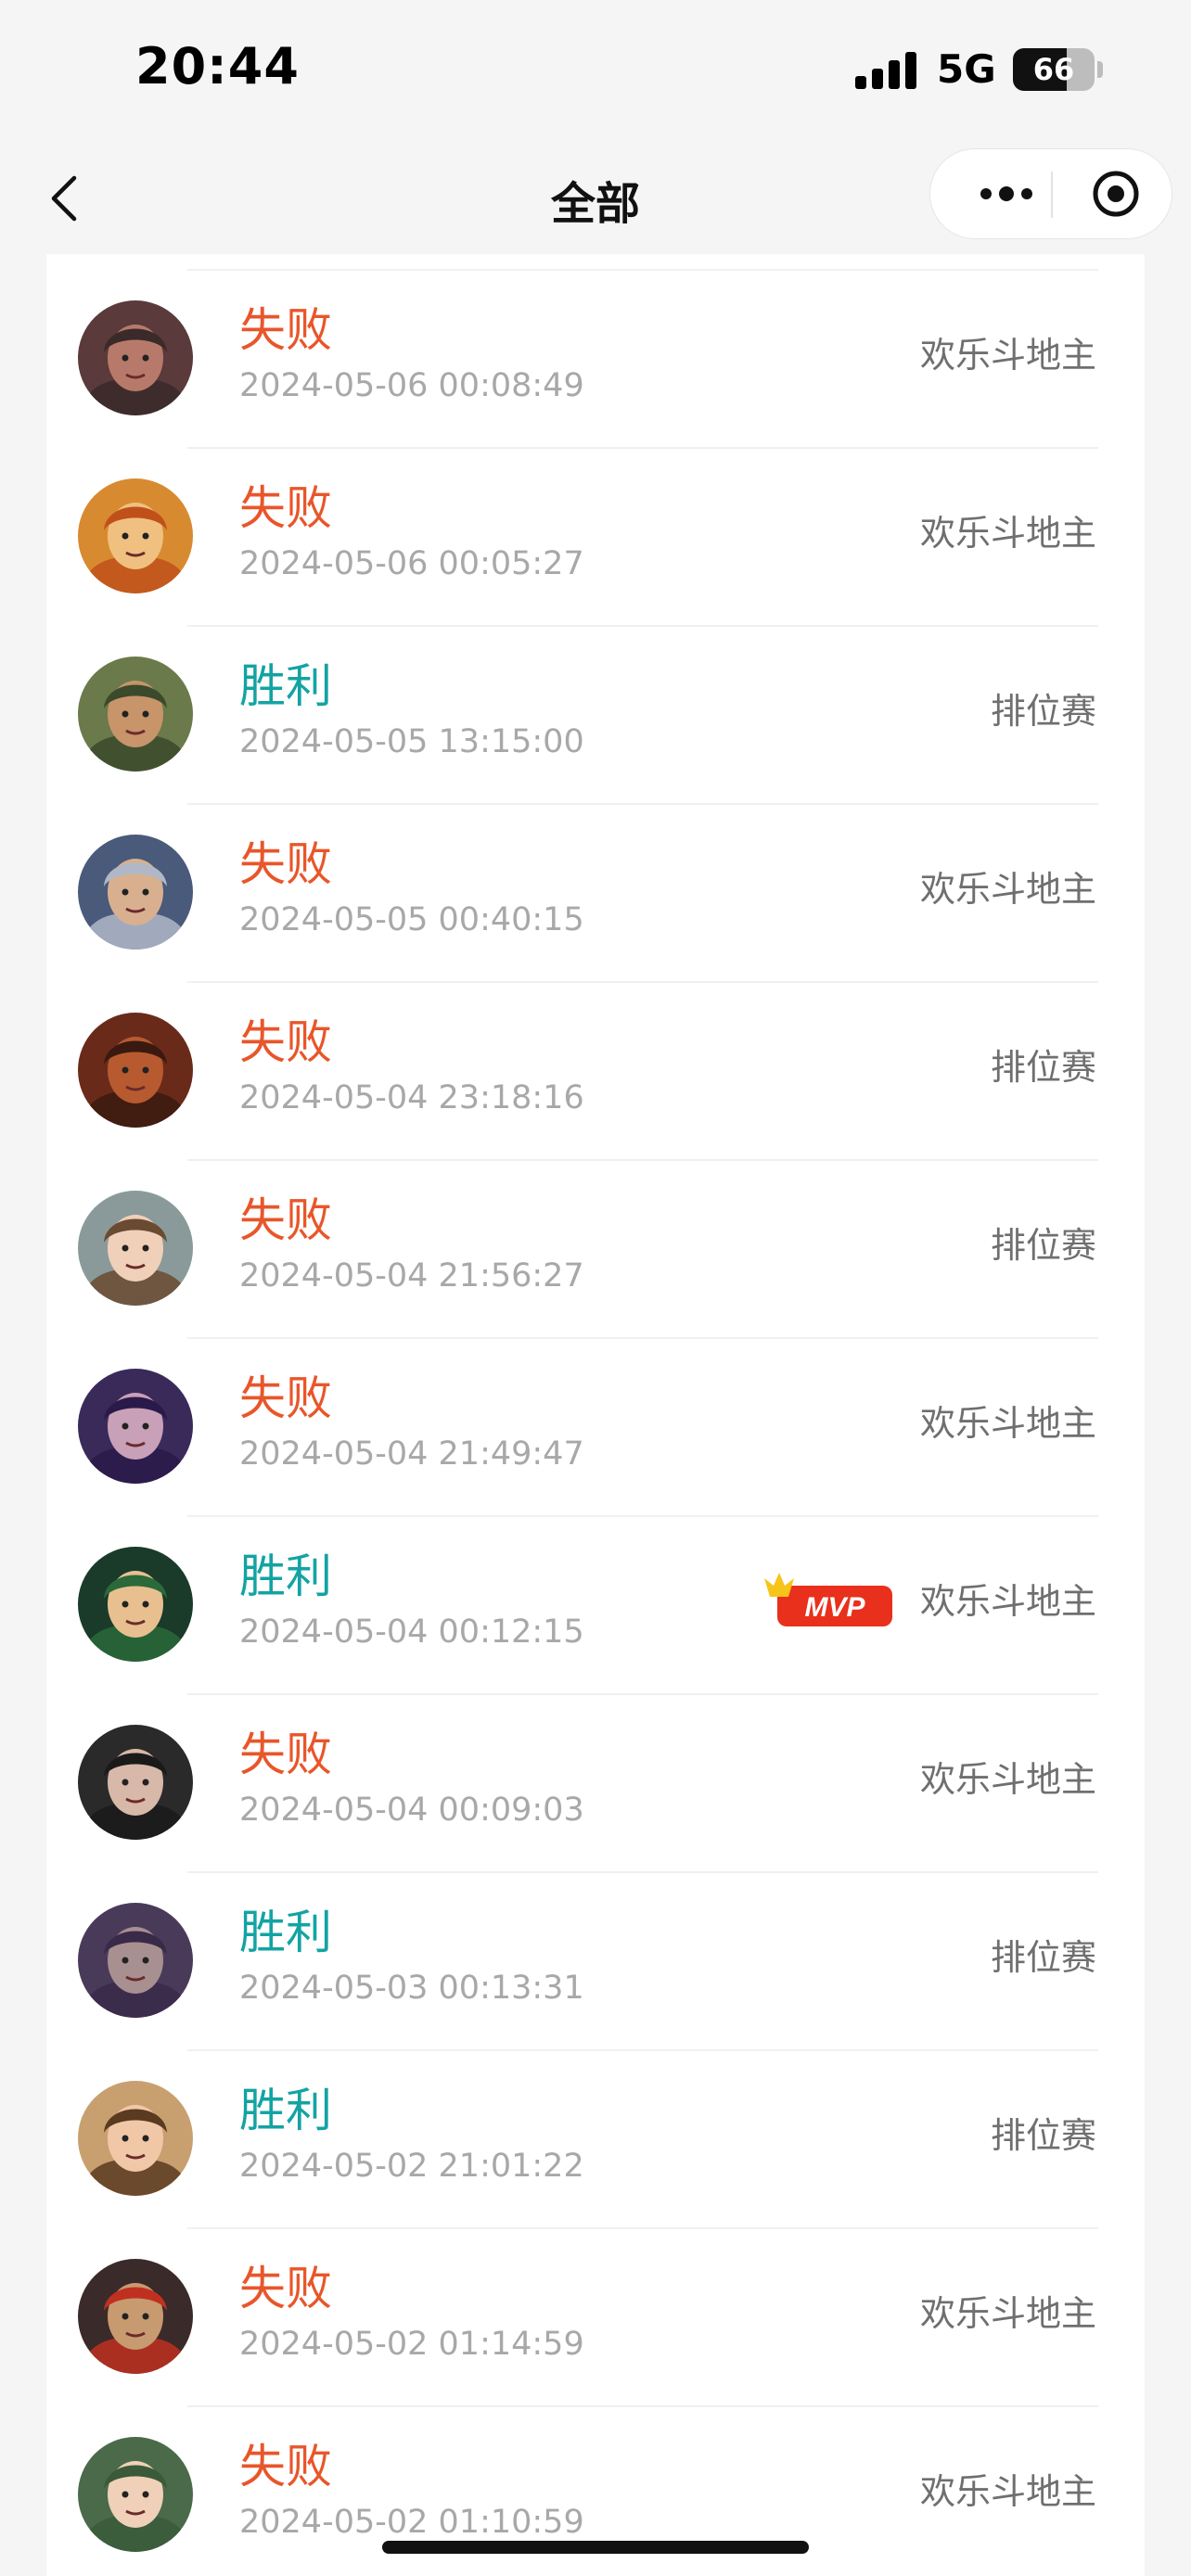 The width and height of the screenshot is (1191, 2576). I want to click on close-mini-program-button, so click(1115, 193).